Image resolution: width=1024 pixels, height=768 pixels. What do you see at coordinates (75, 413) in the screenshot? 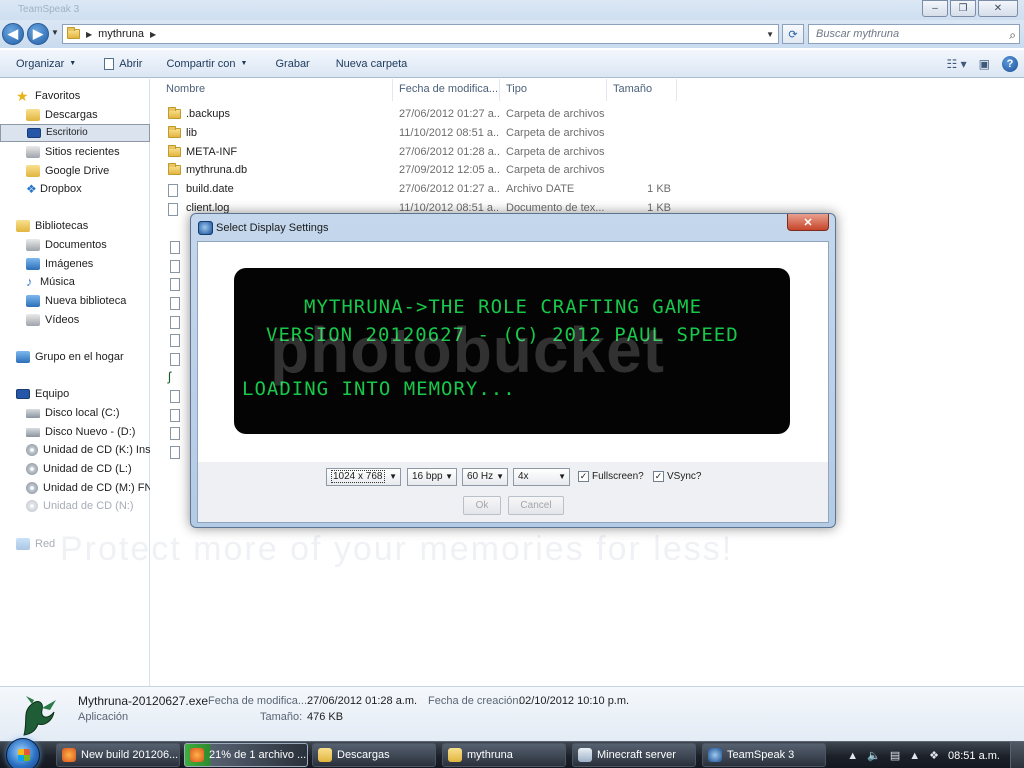
I see `sidebar-item-drive-c: Disco local (C:)` at bounding box center [75, 413].